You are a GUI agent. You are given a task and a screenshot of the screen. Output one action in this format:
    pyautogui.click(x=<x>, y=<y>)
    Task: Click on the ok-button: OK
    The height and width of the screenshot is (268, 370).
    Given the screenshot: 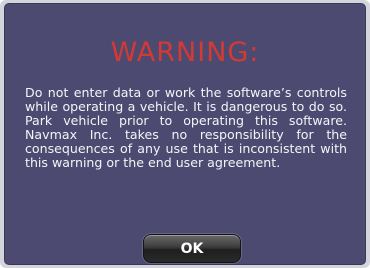 What is the action you would take?
    pyautogui.click(x=192, y=248)
    